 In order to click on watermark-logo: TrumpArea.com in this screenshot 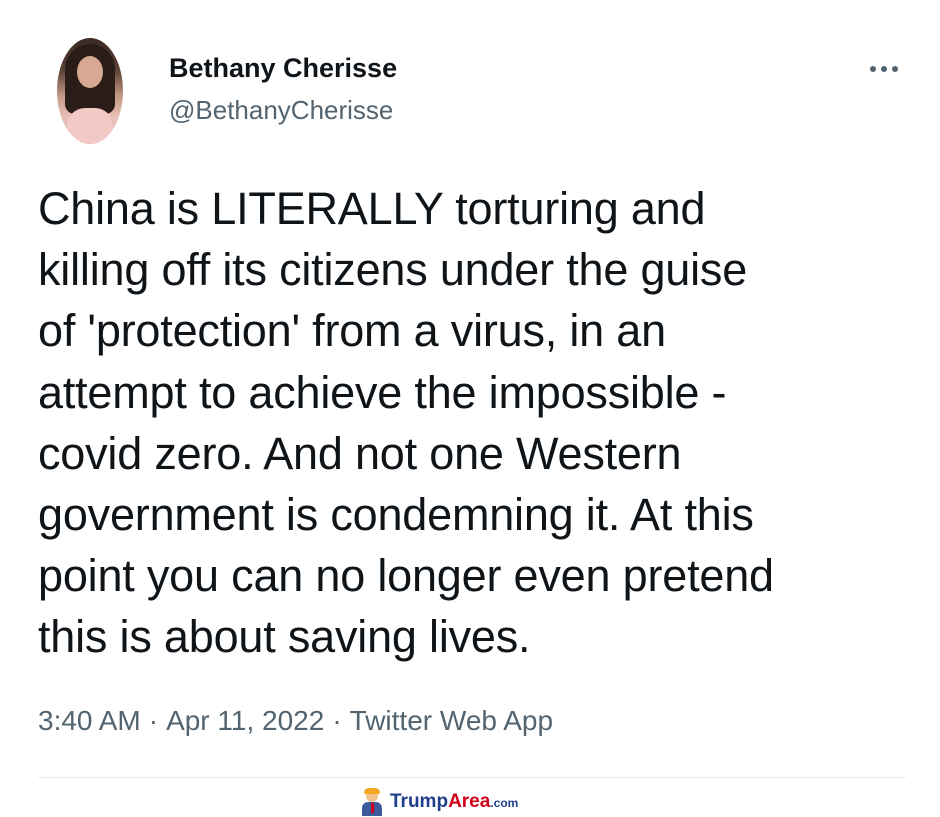, I will do `click(439, 802)`.